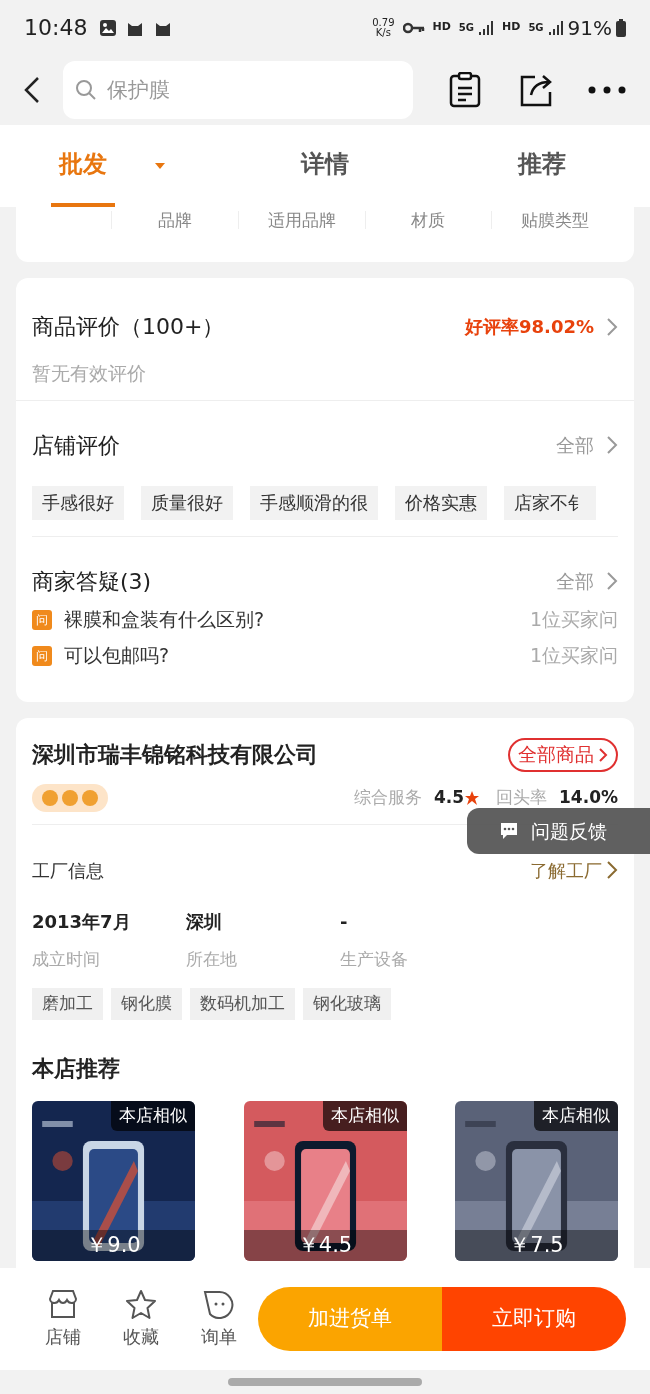  I want to click on section-title: 商家答疑(3), so click(92, 581).